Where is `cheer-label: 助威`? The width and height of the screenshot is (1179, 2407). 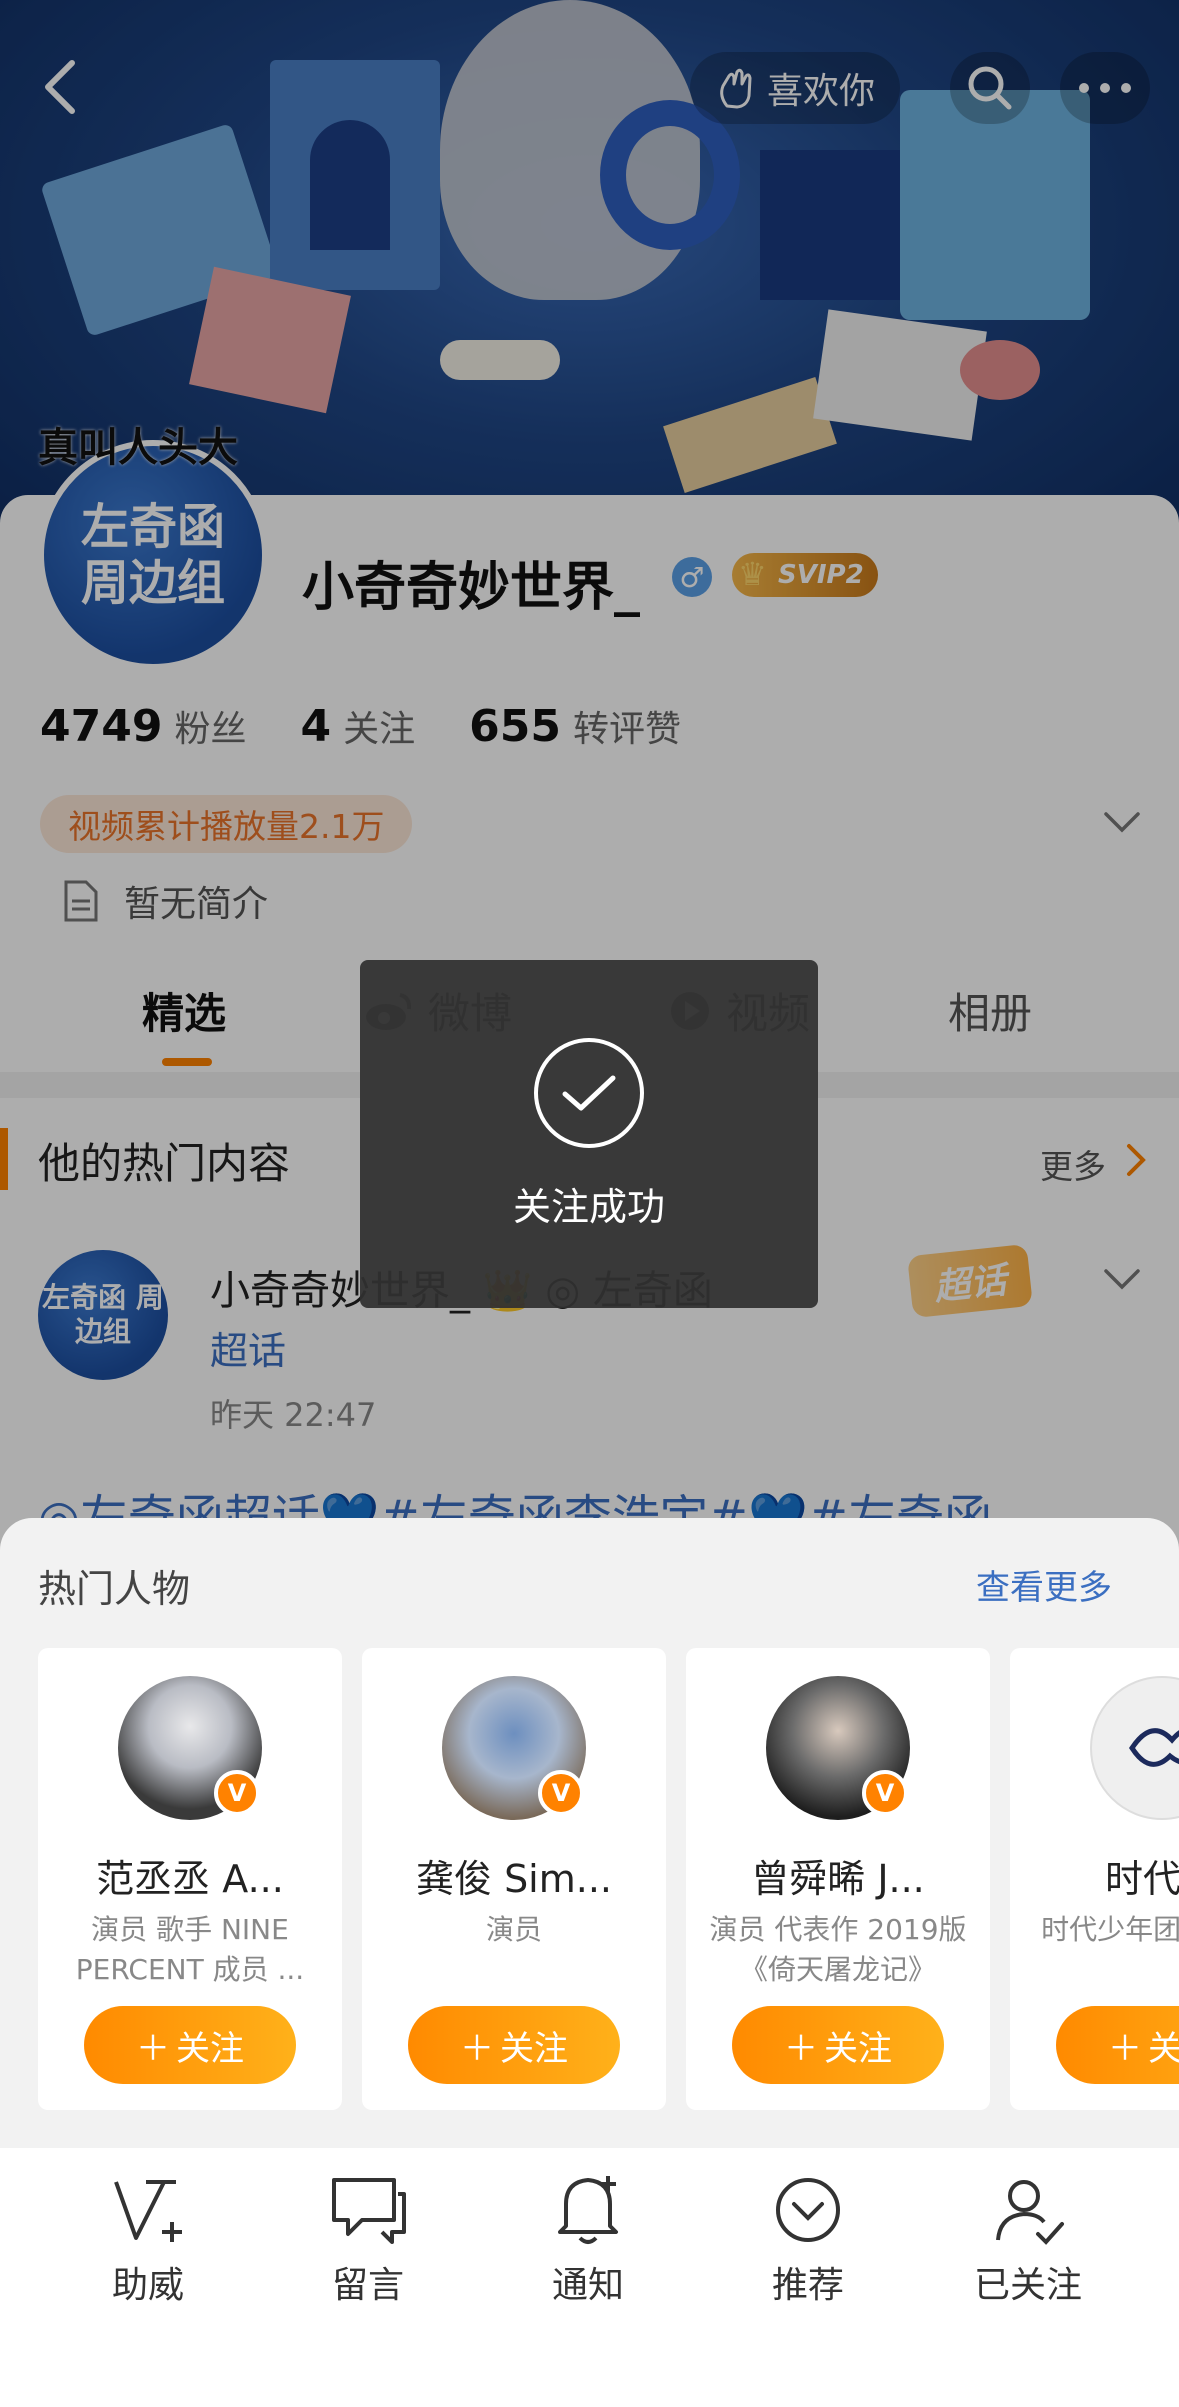
cheer-label: 助威 is located at coordinates (147, 2285).